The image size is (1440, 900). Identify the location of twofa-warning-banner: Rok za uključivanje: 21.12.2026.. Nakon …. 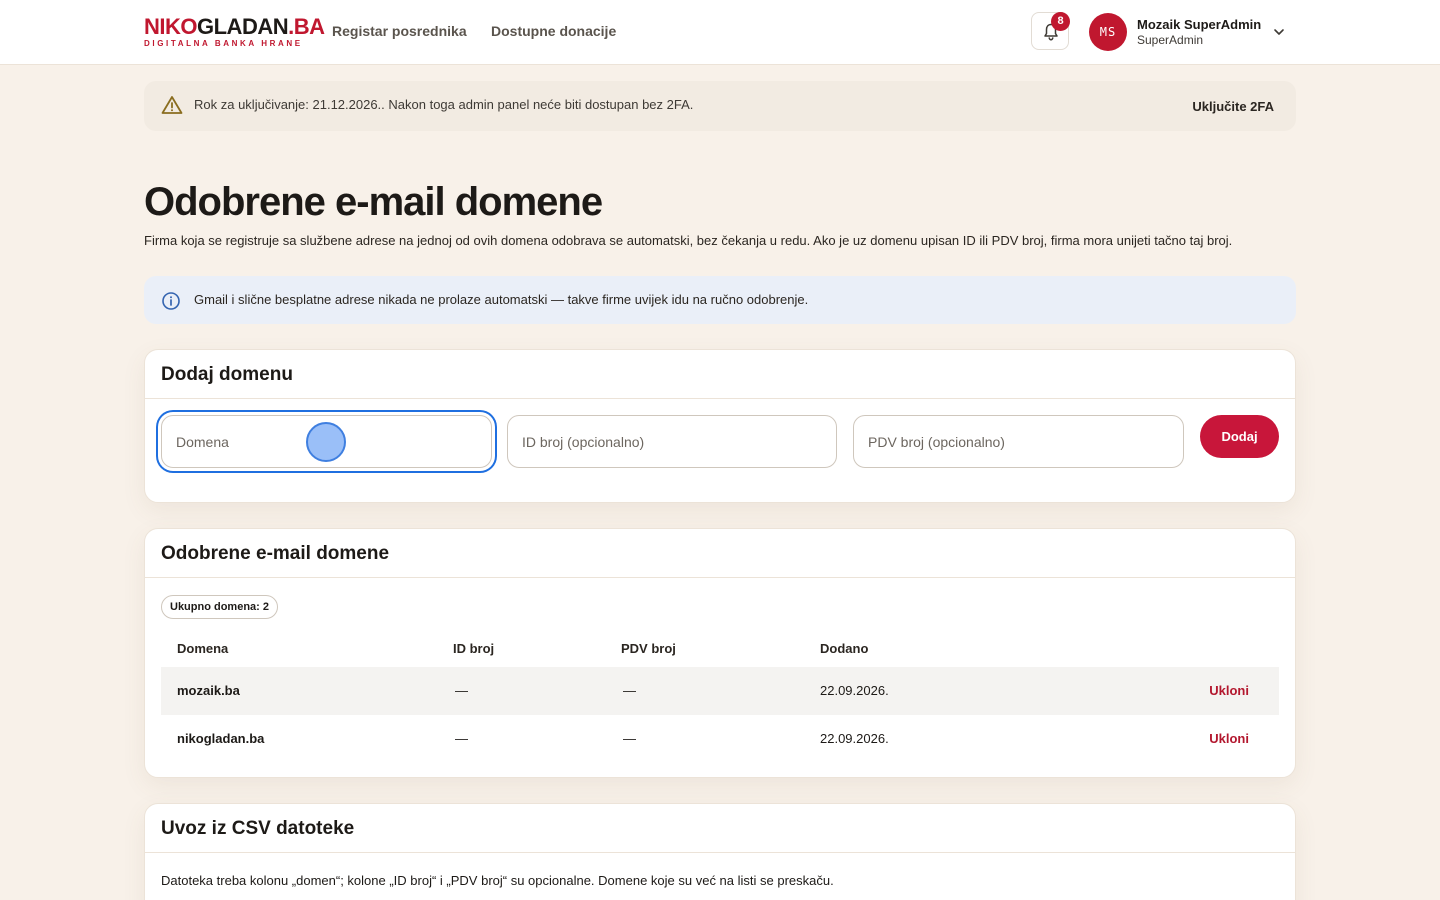
(720, 106).